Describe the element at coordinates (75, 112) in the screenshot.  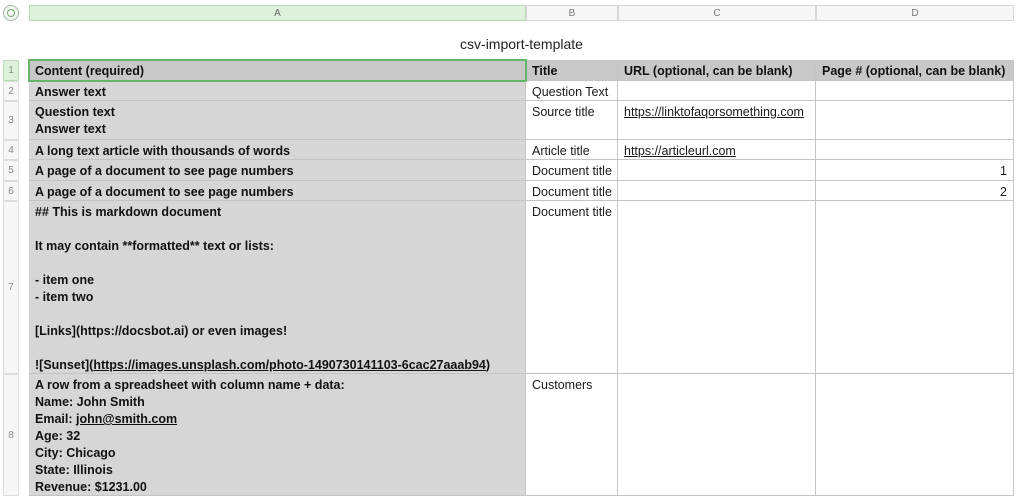
I see `content-line: Question text` at that location.